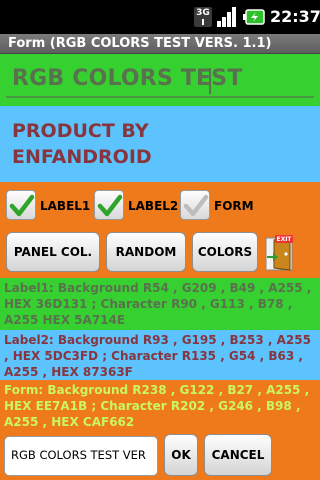 The image size is (320, 480). I want to click on app-title-input: RGB COLORS TEST, so click(160, 80).